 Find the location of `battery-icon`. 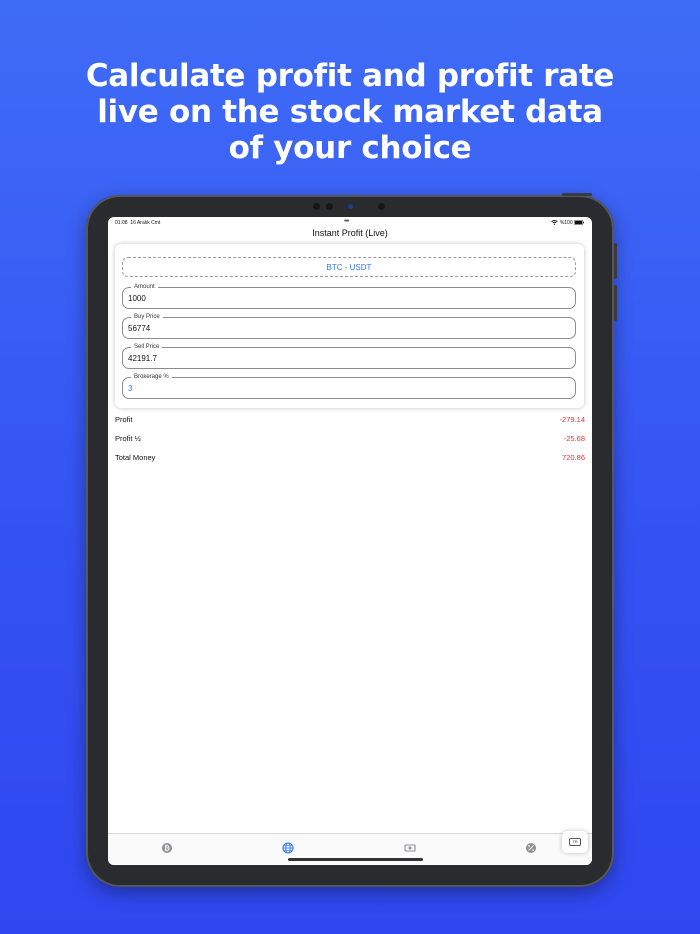

battery-icon is located at coordinates (579, 222).